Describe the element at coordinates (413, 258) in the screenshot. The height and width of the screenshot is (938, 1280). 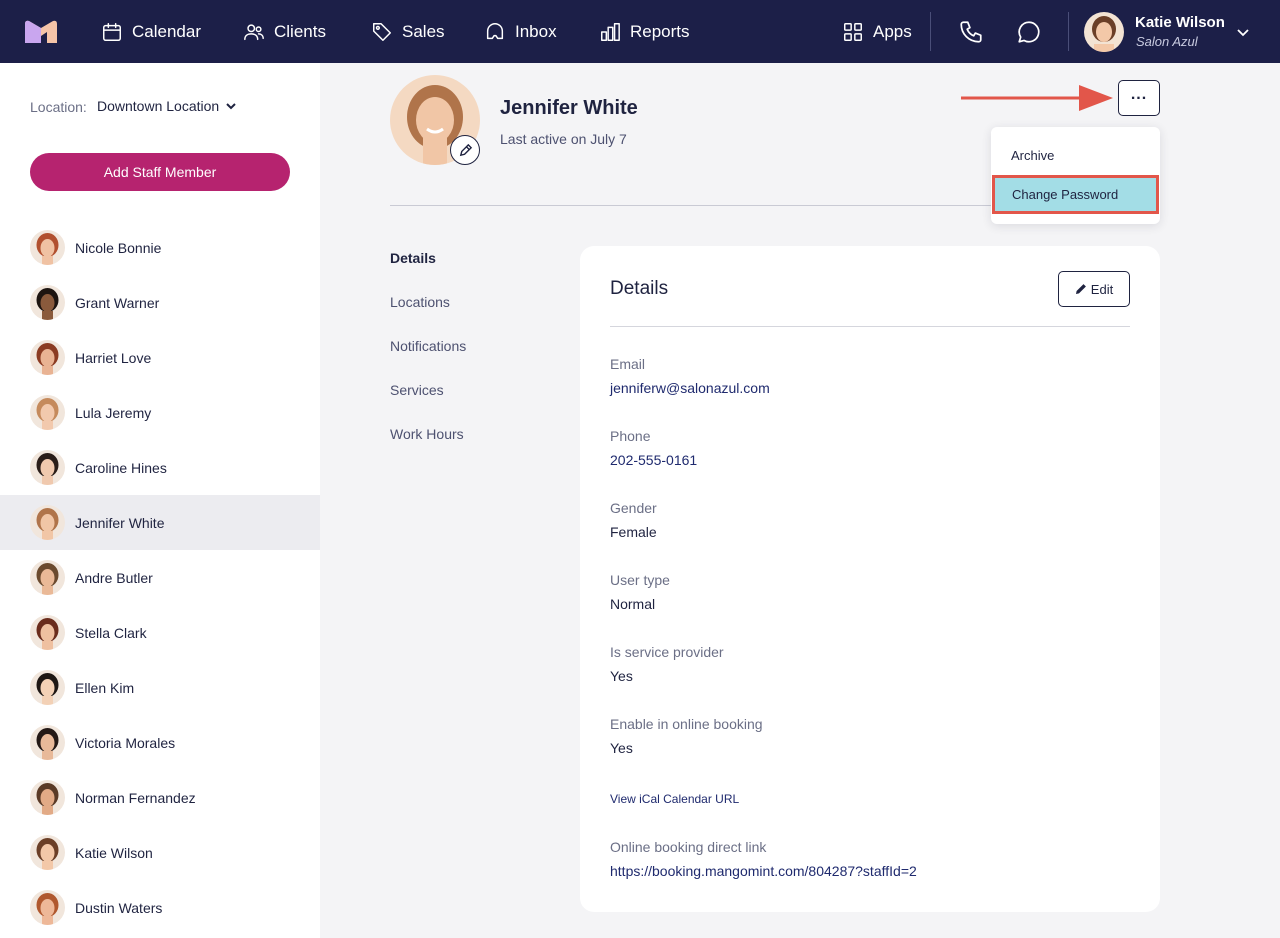
I see `subnav-details: Details` at that location.